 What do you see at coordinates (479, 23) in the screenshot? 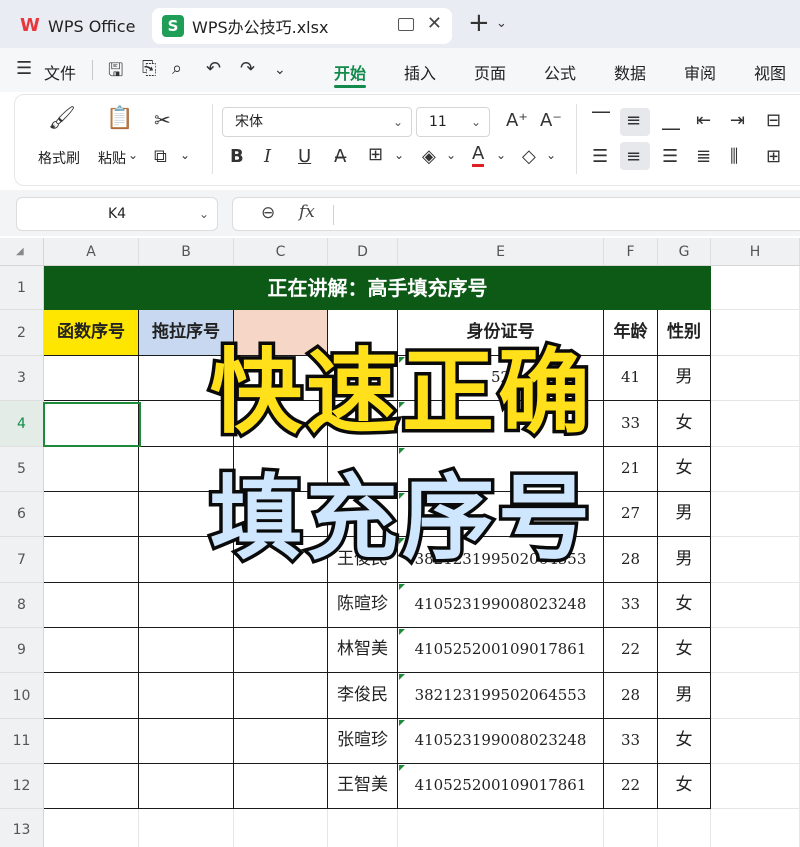
I see `new-tab-button: +` at bounding box center [479, 23].